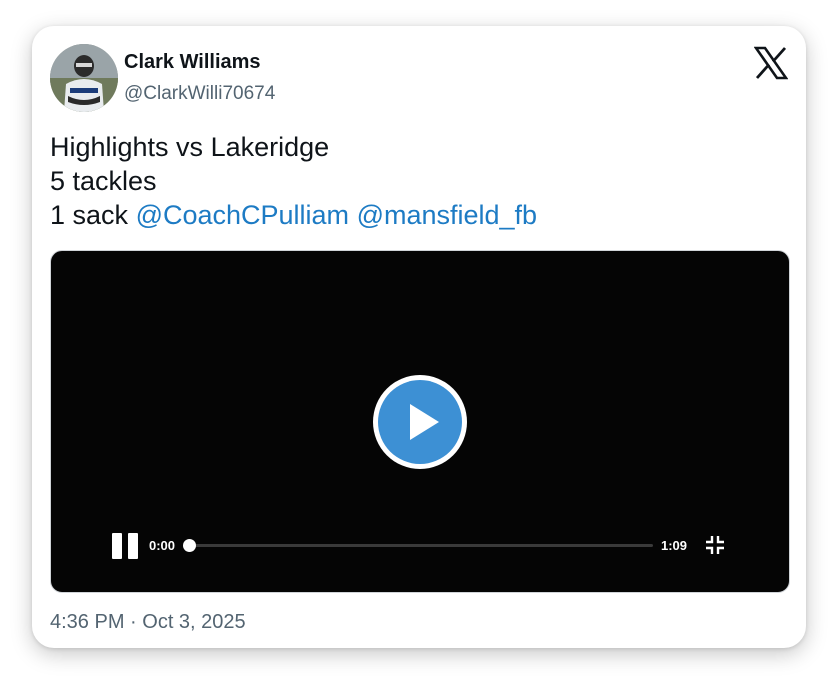 Image resolution: width=840 pixels, height=690 pixels. I want to click on tweet-line-3-text: 1 sack, so click(89, 215).